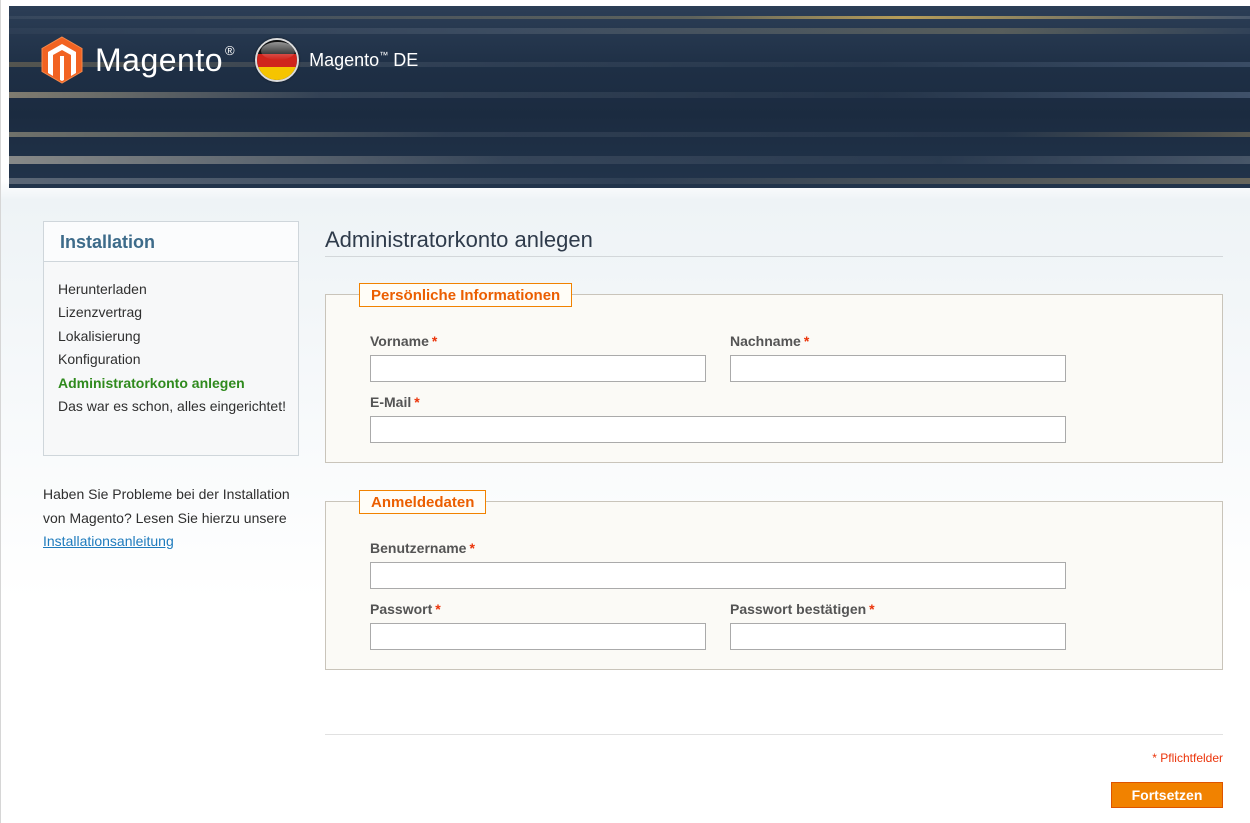 This screenshot has height=823, width=1250. Describe the element at coordinates (422, 548) in the screenshot. I see `username-label: Benutzername *` at that location.